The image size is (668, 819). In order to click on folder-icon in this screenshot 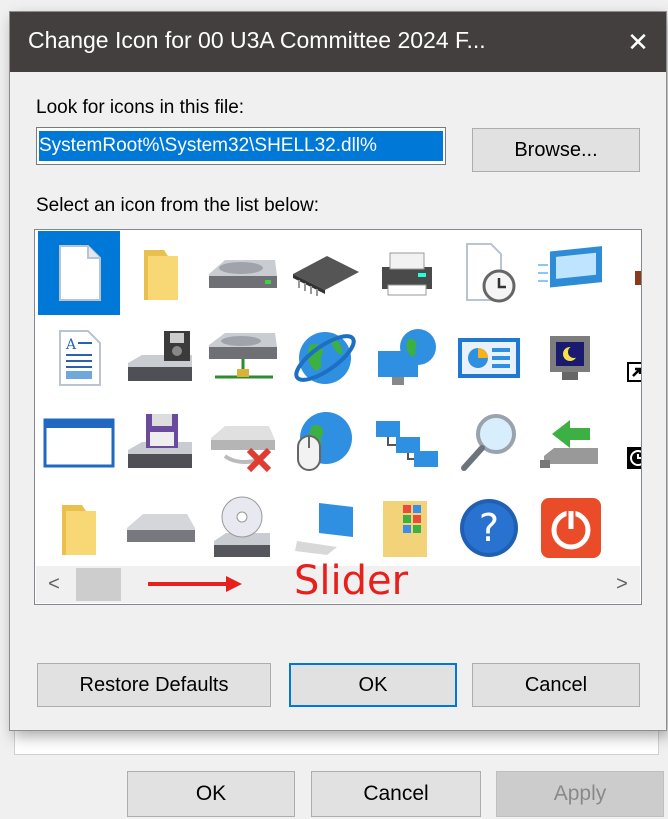, I will do `click(161, 275)`.